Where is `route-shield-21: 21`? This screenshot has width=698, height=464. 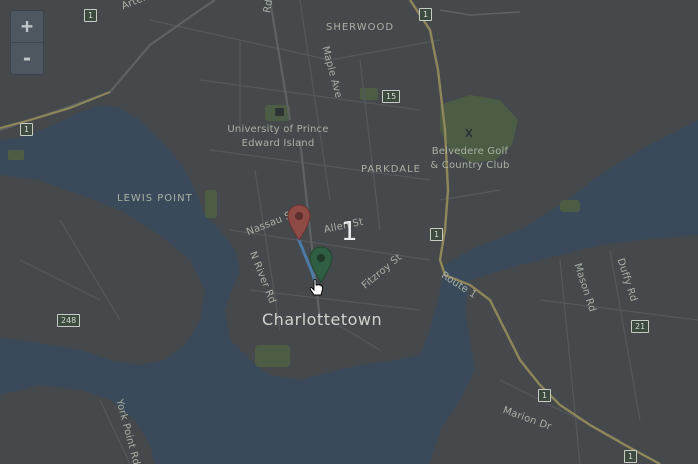
route-shield-21: 21 is located at coordinates (640, 326).